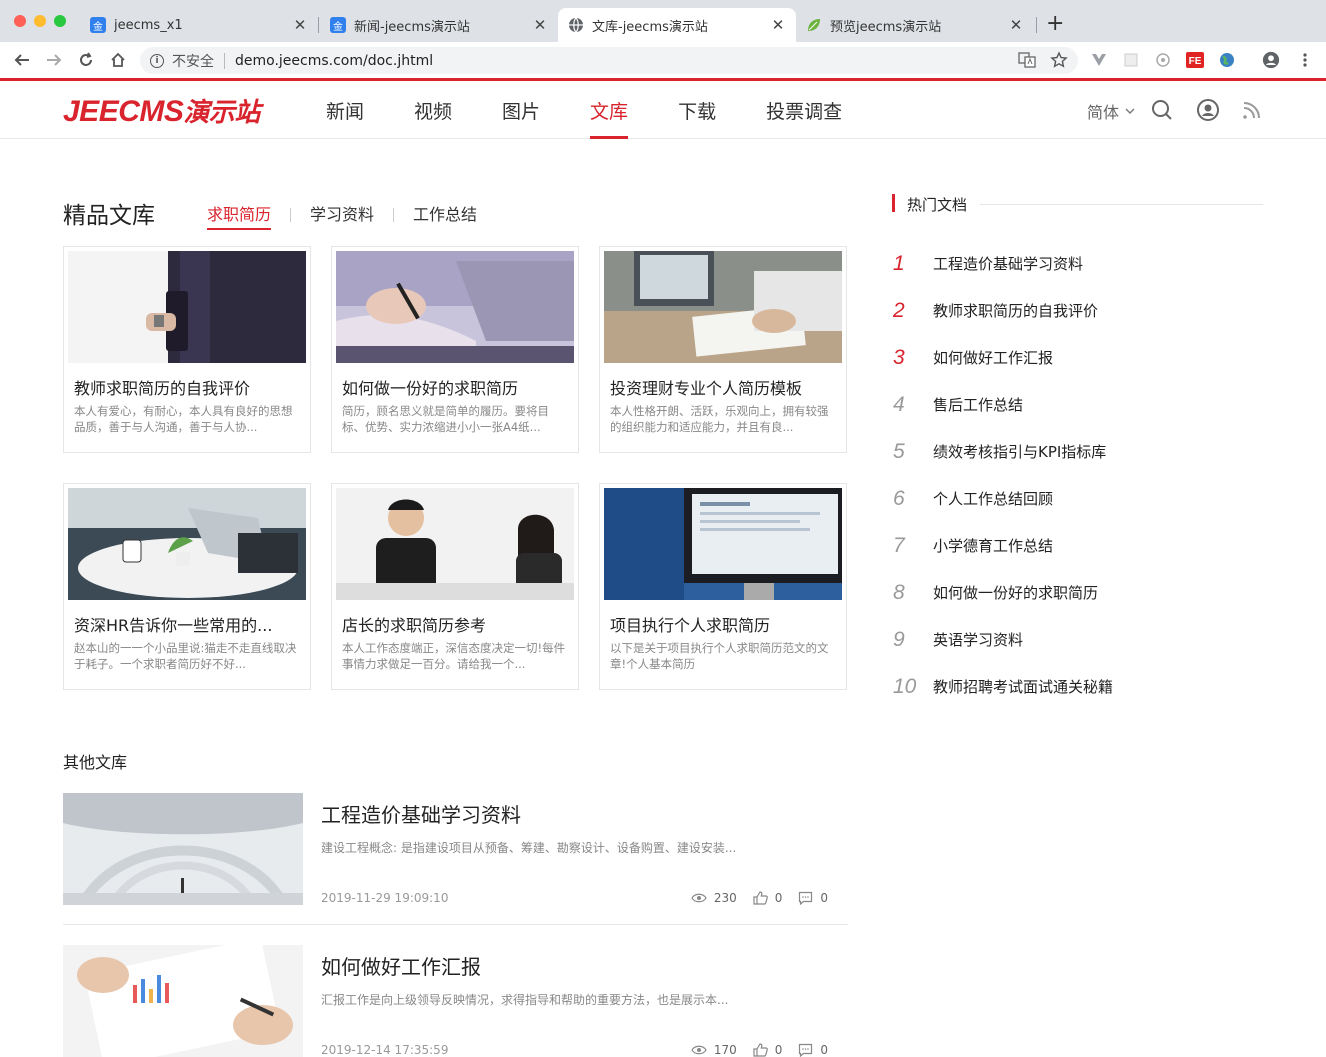  What do you see at coordinates (723, 586) in the screenshot?
I see `doc-card: 项目执行个人求职简历 以下是关于项目执行个人求职简历范文的文章!个人基本简历` at bounding box center [723, 586].